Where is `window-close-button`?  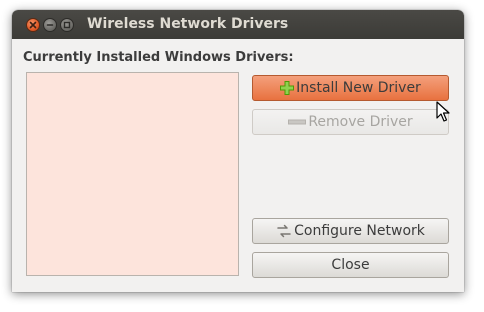 window-close-button is located at coordinates (33, 25).